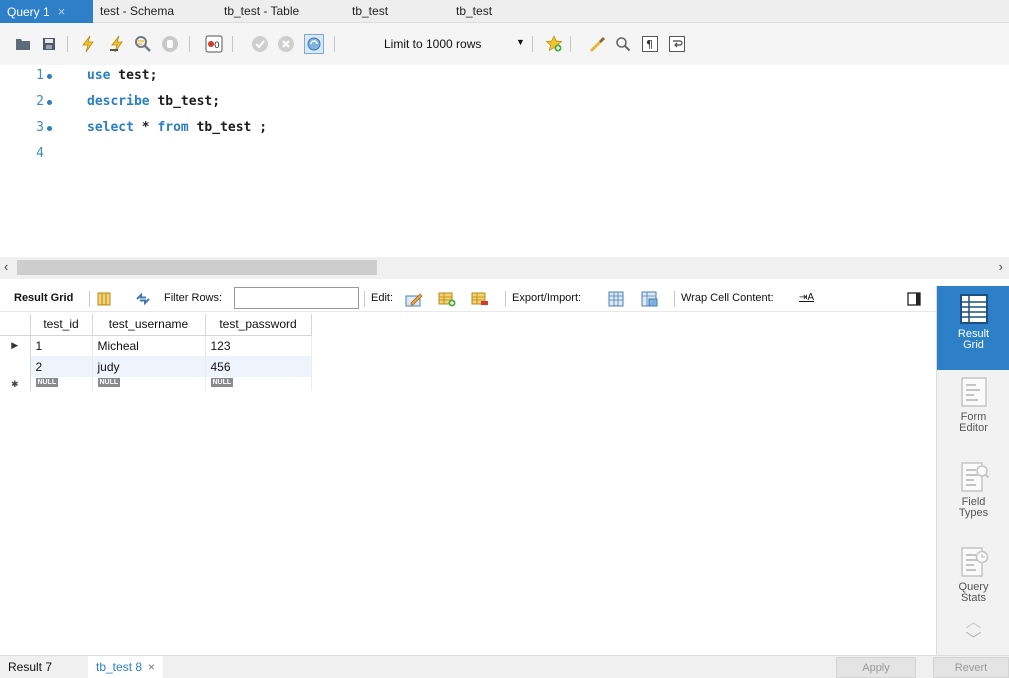 This screenshot has width=1009, height=678. I want to click on code-line: 4, so click(504, 154).